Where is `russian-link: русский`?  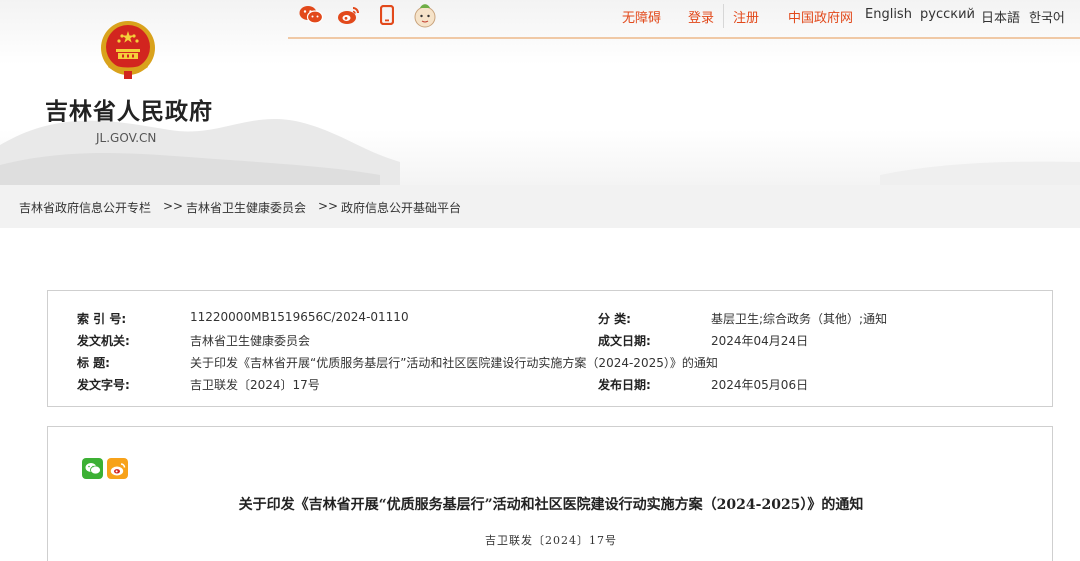
russian-link: русский is located at coordinates (947, 14).